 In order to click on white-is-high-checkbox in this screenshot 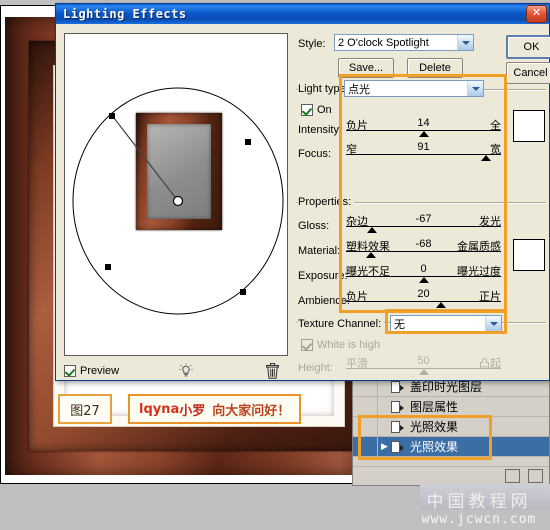, I will do `click(307, 345)`.